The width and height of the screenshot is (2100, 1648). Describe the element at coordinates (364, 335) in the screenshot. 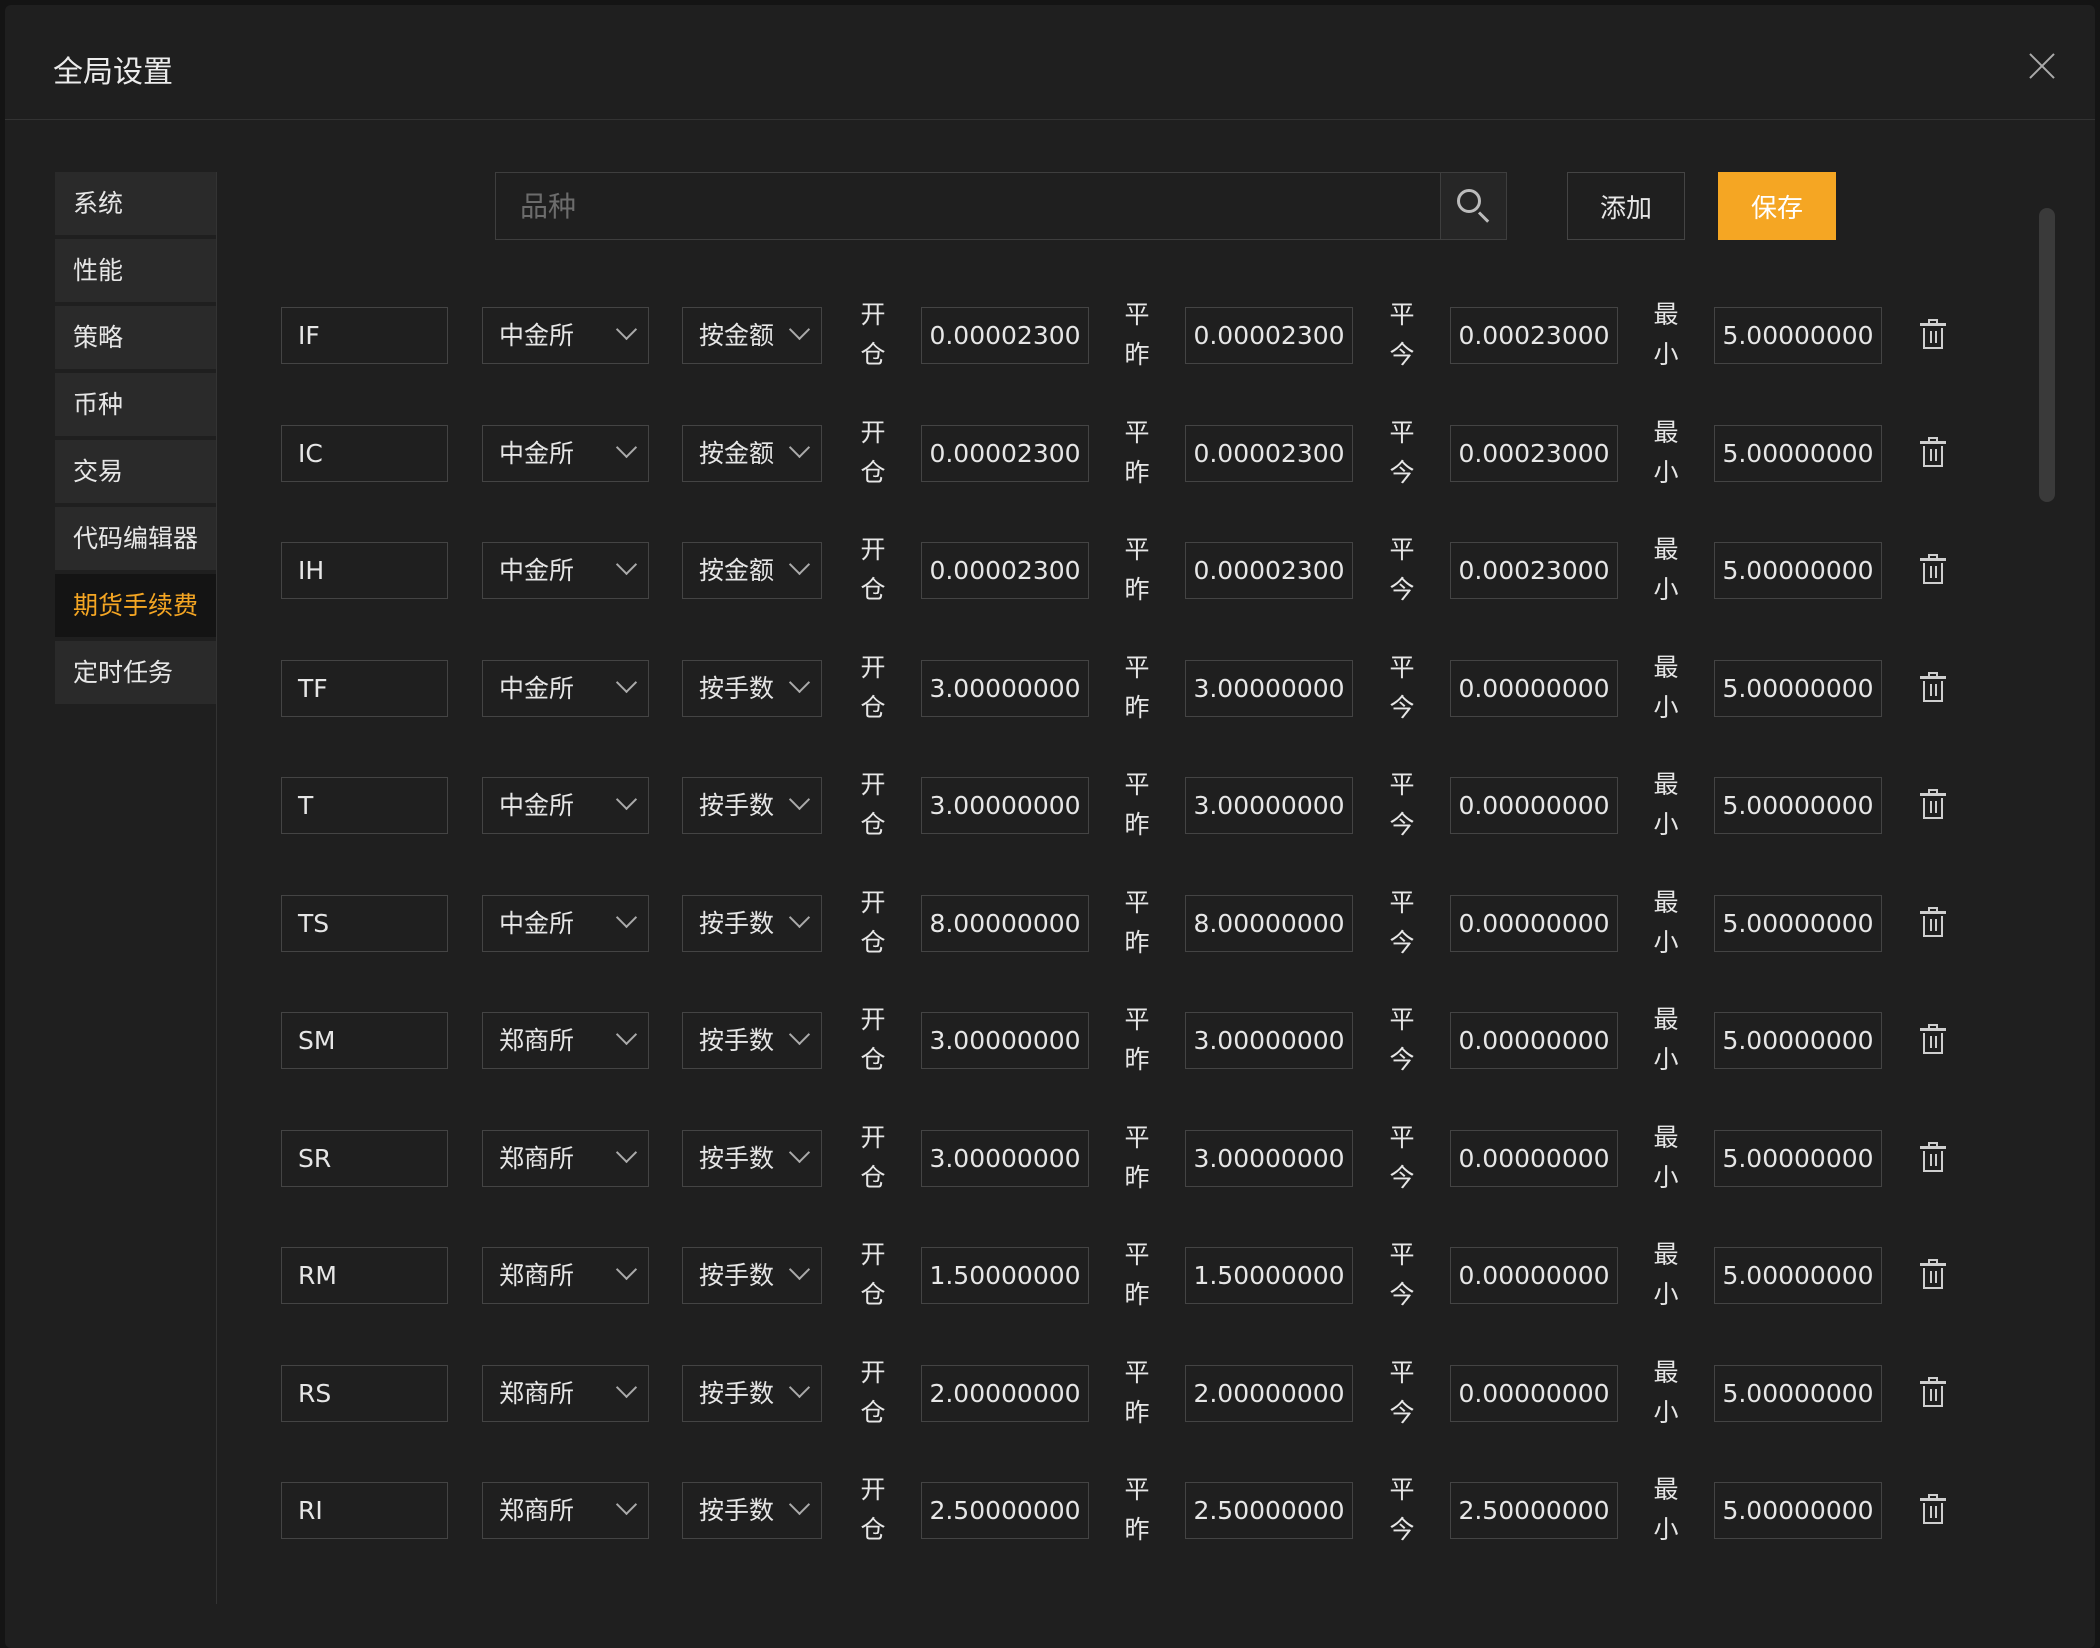

I see `code-input: IF` at that location.